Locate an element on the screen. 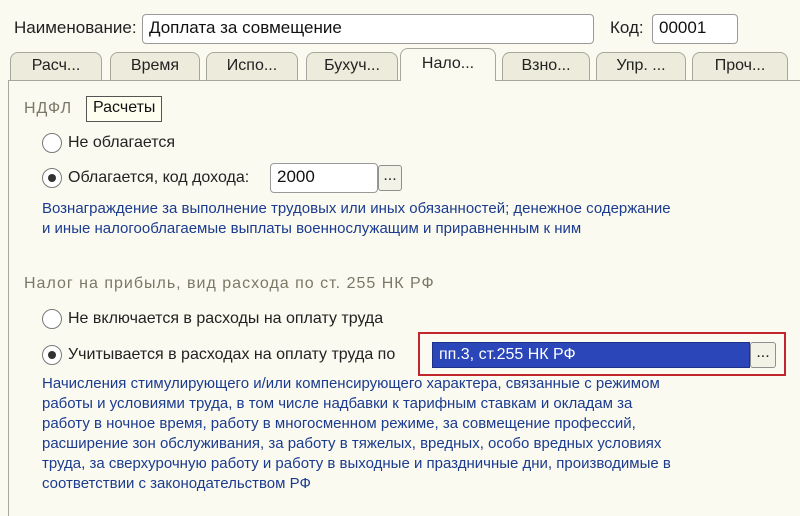 This screenshot has height=516, width=800. name-label: Наименование: is located at coordinates (75, 27).